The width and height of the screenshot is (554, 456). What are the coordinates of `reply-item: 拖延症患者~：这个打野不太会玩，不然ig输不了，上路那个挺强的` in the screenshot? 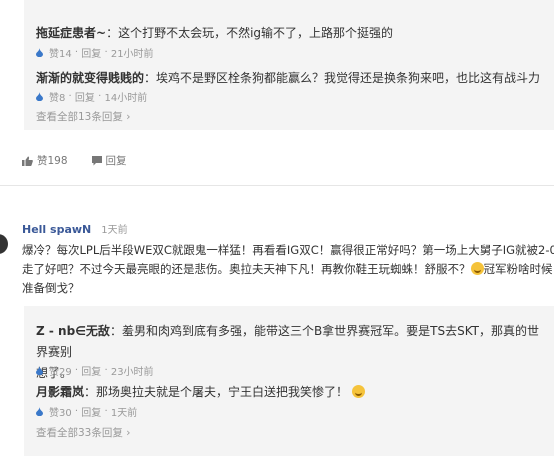 It's located at (291, 31).